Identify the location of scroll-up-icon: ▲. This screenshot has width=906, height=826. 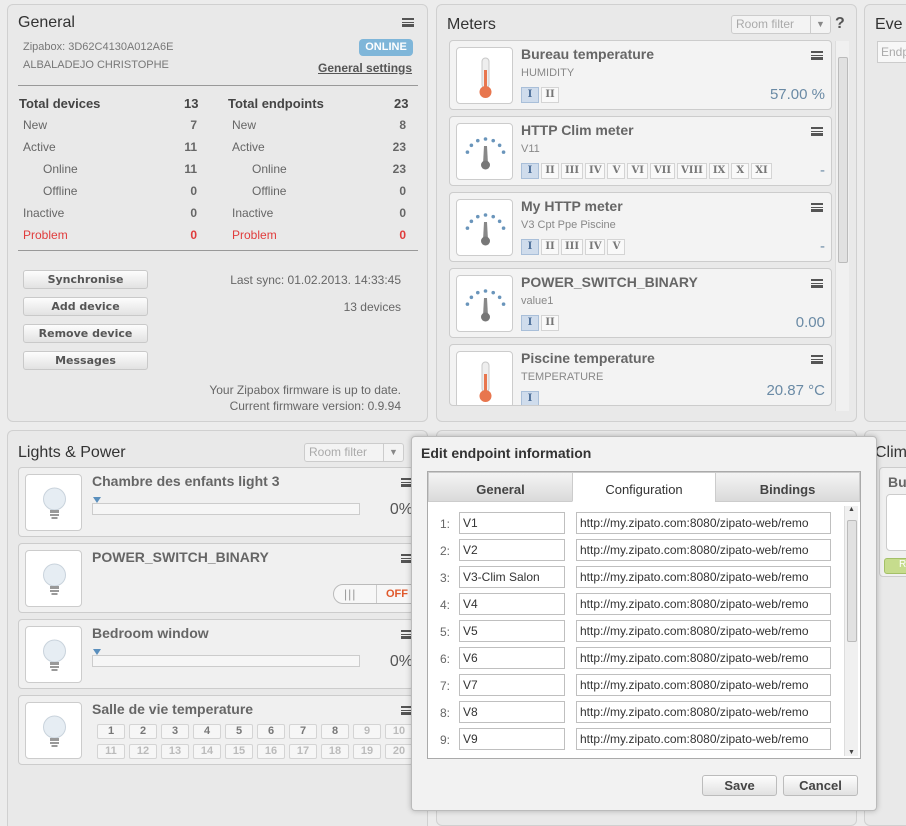
(851, 509).